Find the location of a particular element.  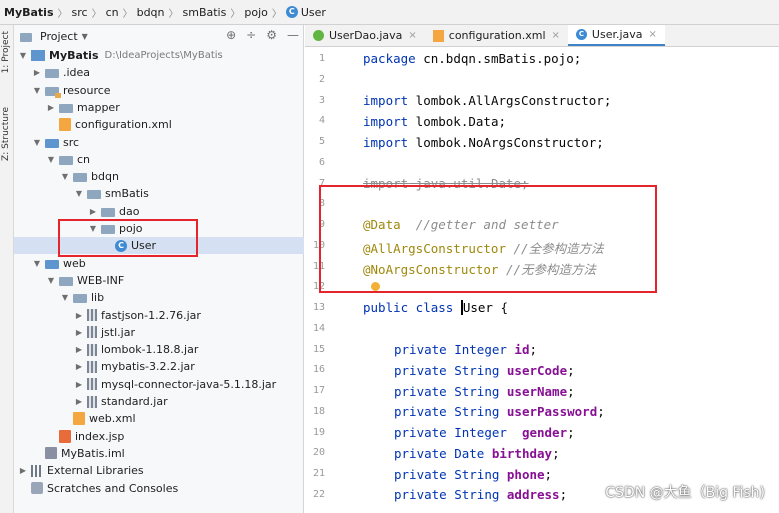

line-number: 17 is located at coordinates (318, 390).